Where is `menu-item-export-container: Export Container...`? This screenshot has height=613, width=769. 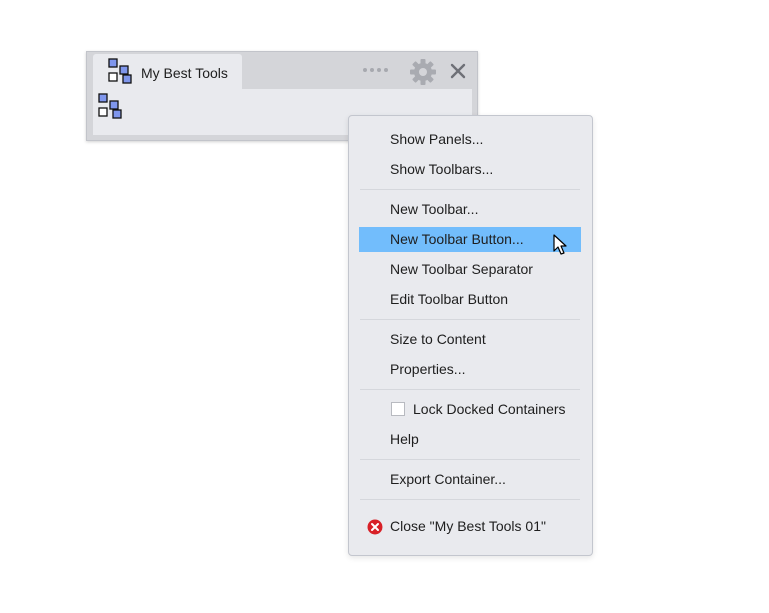
menu-item-export-container: Export Container... is located at coordinates (470, 479).